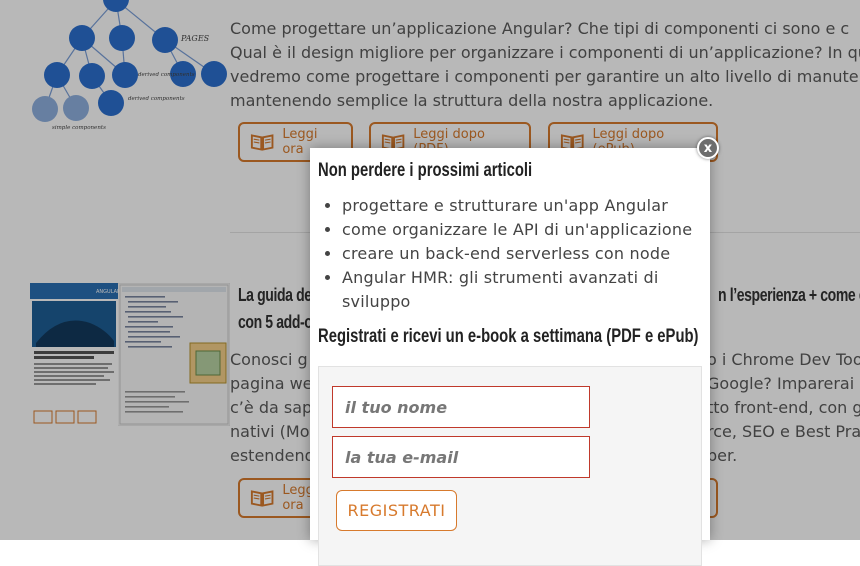 The width and height of the screenshot is (860, 566). I want to click on email-field, so click(461, 457).